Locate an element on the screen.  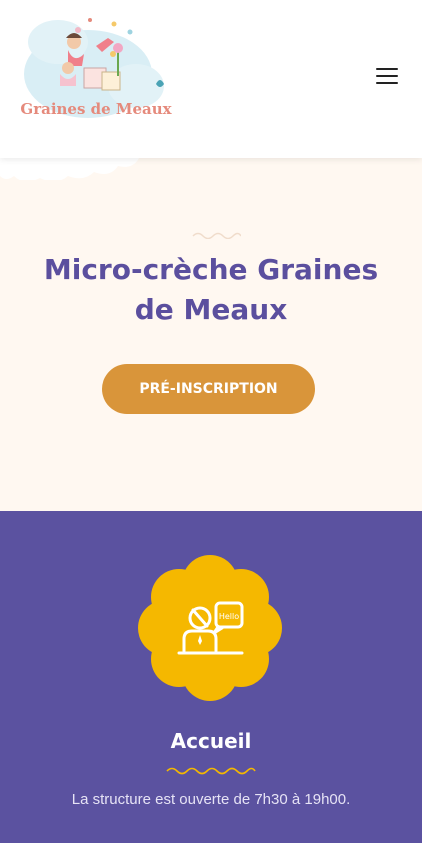
page-title: Micro-crèche Graines de Meaux is located at coordinates (211, 289).